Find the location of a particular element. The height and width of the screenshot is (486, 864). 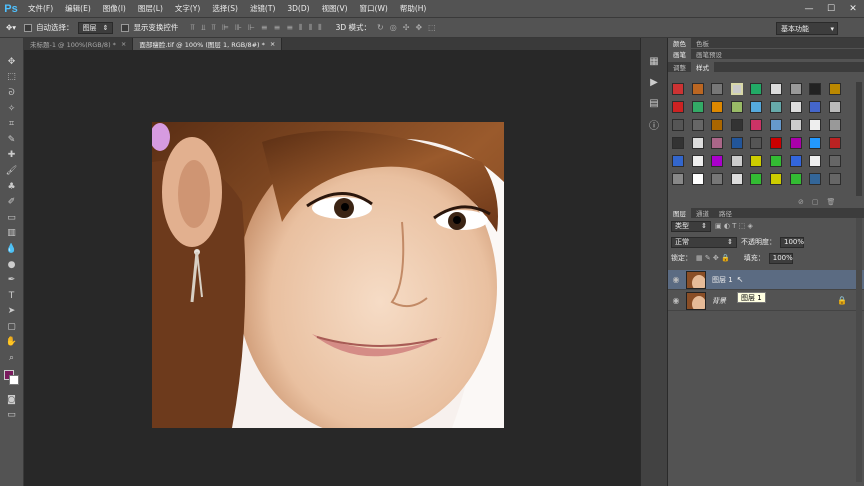

hand-icon: ✋ is located at coordinates (12, 343).